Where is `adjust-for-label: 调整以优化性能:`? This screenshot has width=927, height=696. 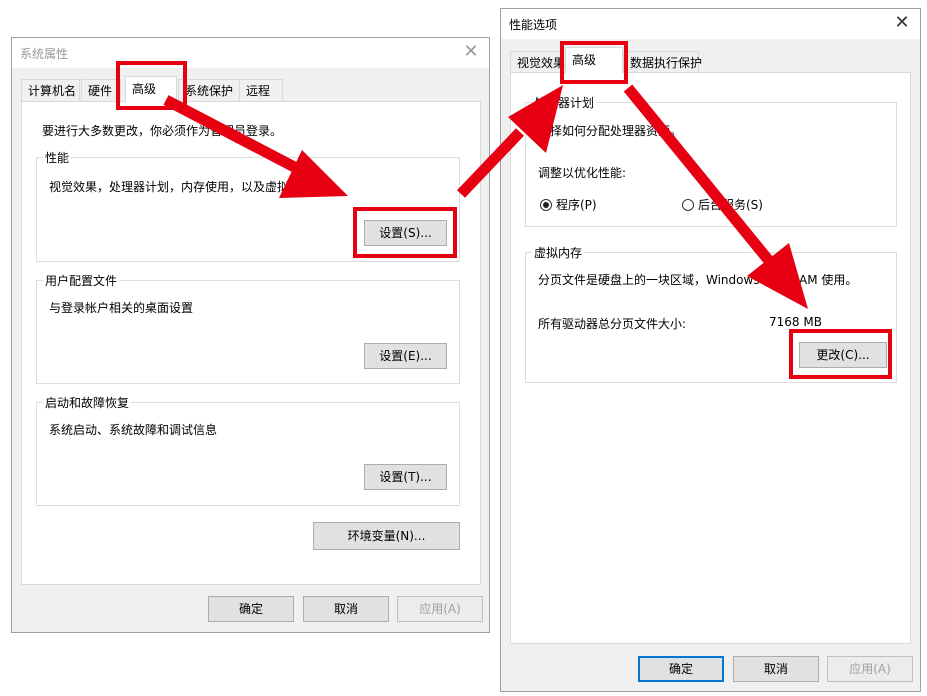
adjust-for-label: 调整以优化性能: is located at coordinates (582, 173).